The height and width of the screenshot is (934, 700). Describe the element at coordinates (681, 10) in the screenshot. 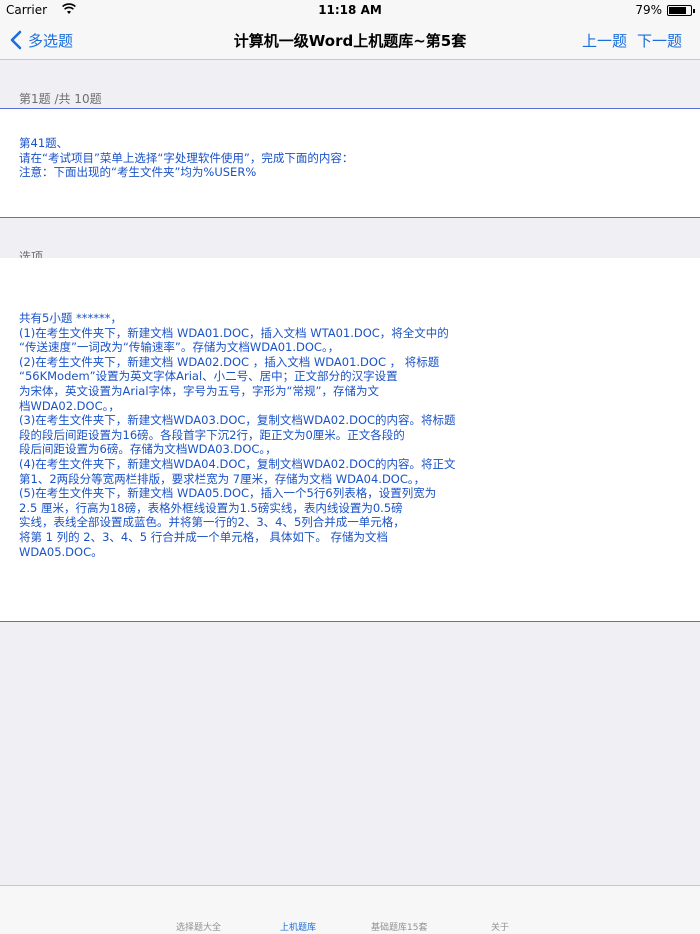

I see `battery-icon` at that location.